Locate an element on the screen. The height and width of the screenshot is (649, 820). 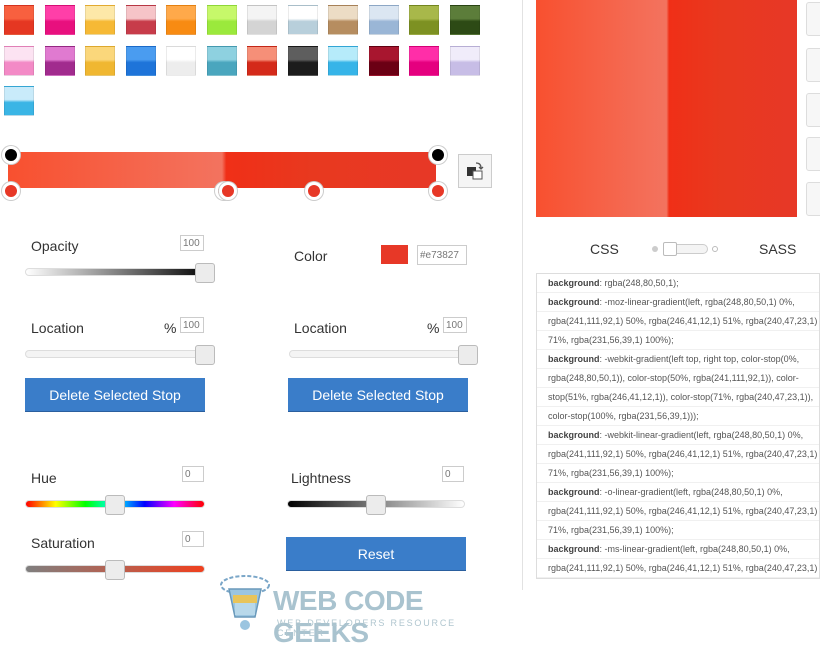
location-value-input-left: 100 is located at coordinates (192, 325).